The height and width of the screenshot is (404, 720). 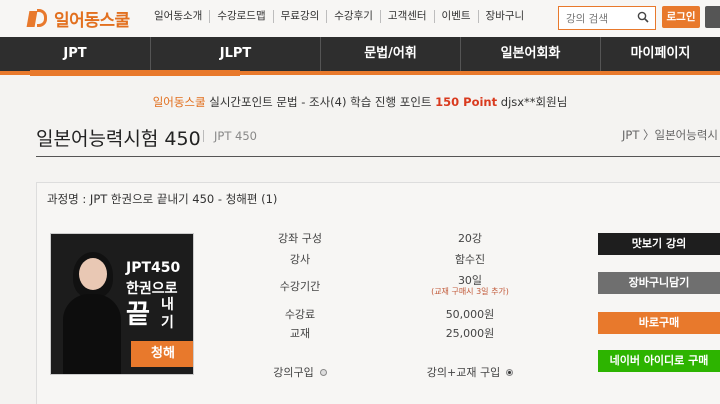 I want to click on thumbnail-title-line4: 내기, so click(x=167, y=314).